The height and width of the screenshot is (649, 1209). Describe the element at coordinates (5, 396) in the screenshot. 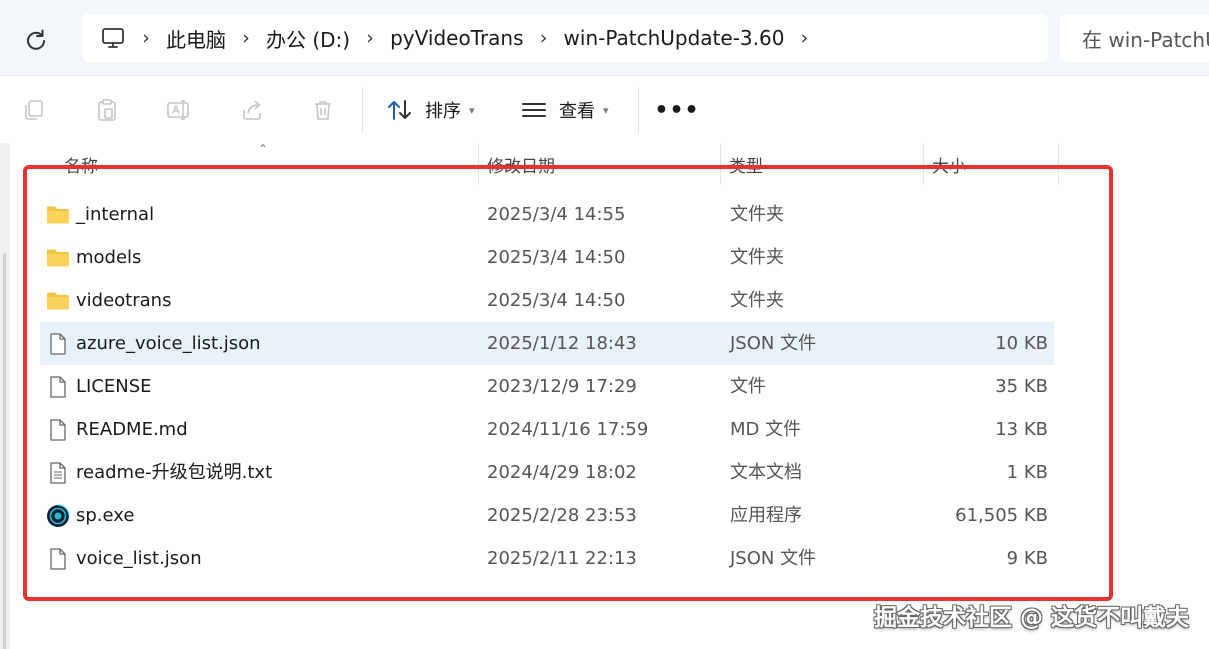

I see `navigation-pane-edge` at that location.